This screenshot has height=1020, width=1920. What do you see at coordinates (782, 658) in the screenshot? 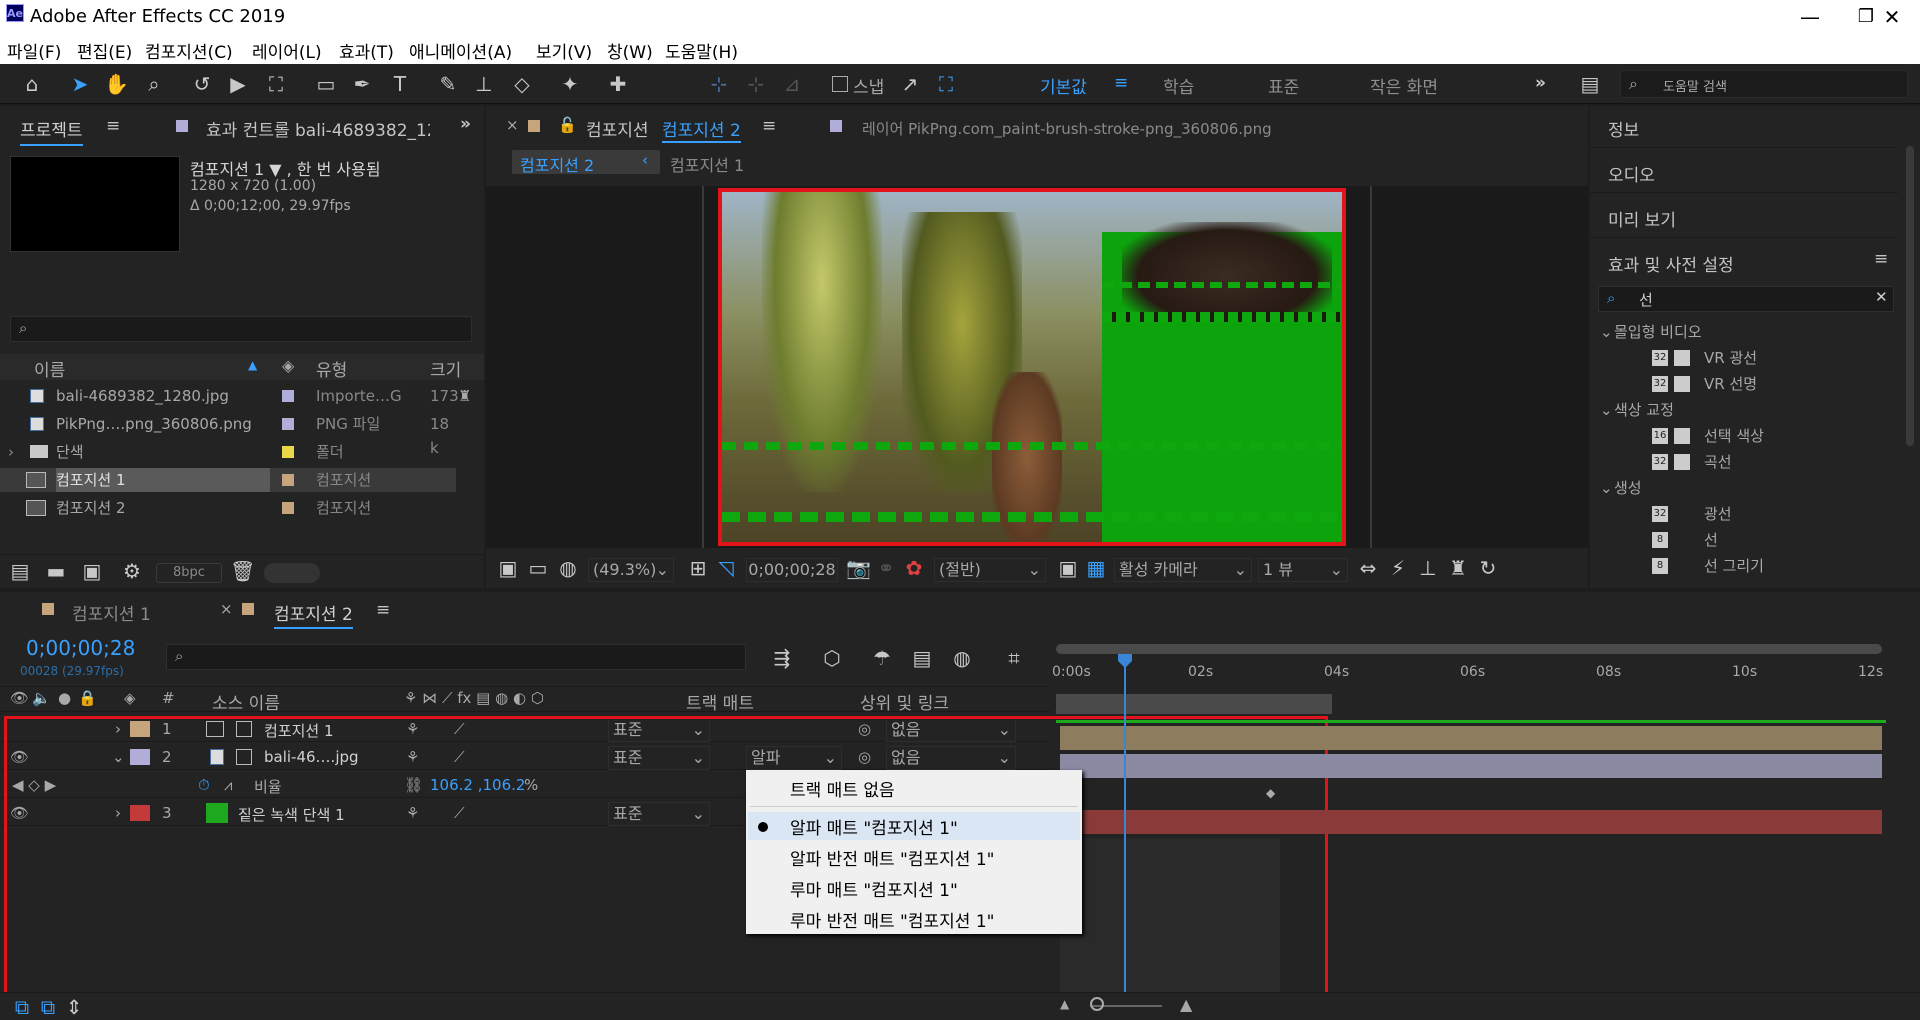
I see `composition-mini-flowchart-icon: ⇶` at bounding box center [782, 658].